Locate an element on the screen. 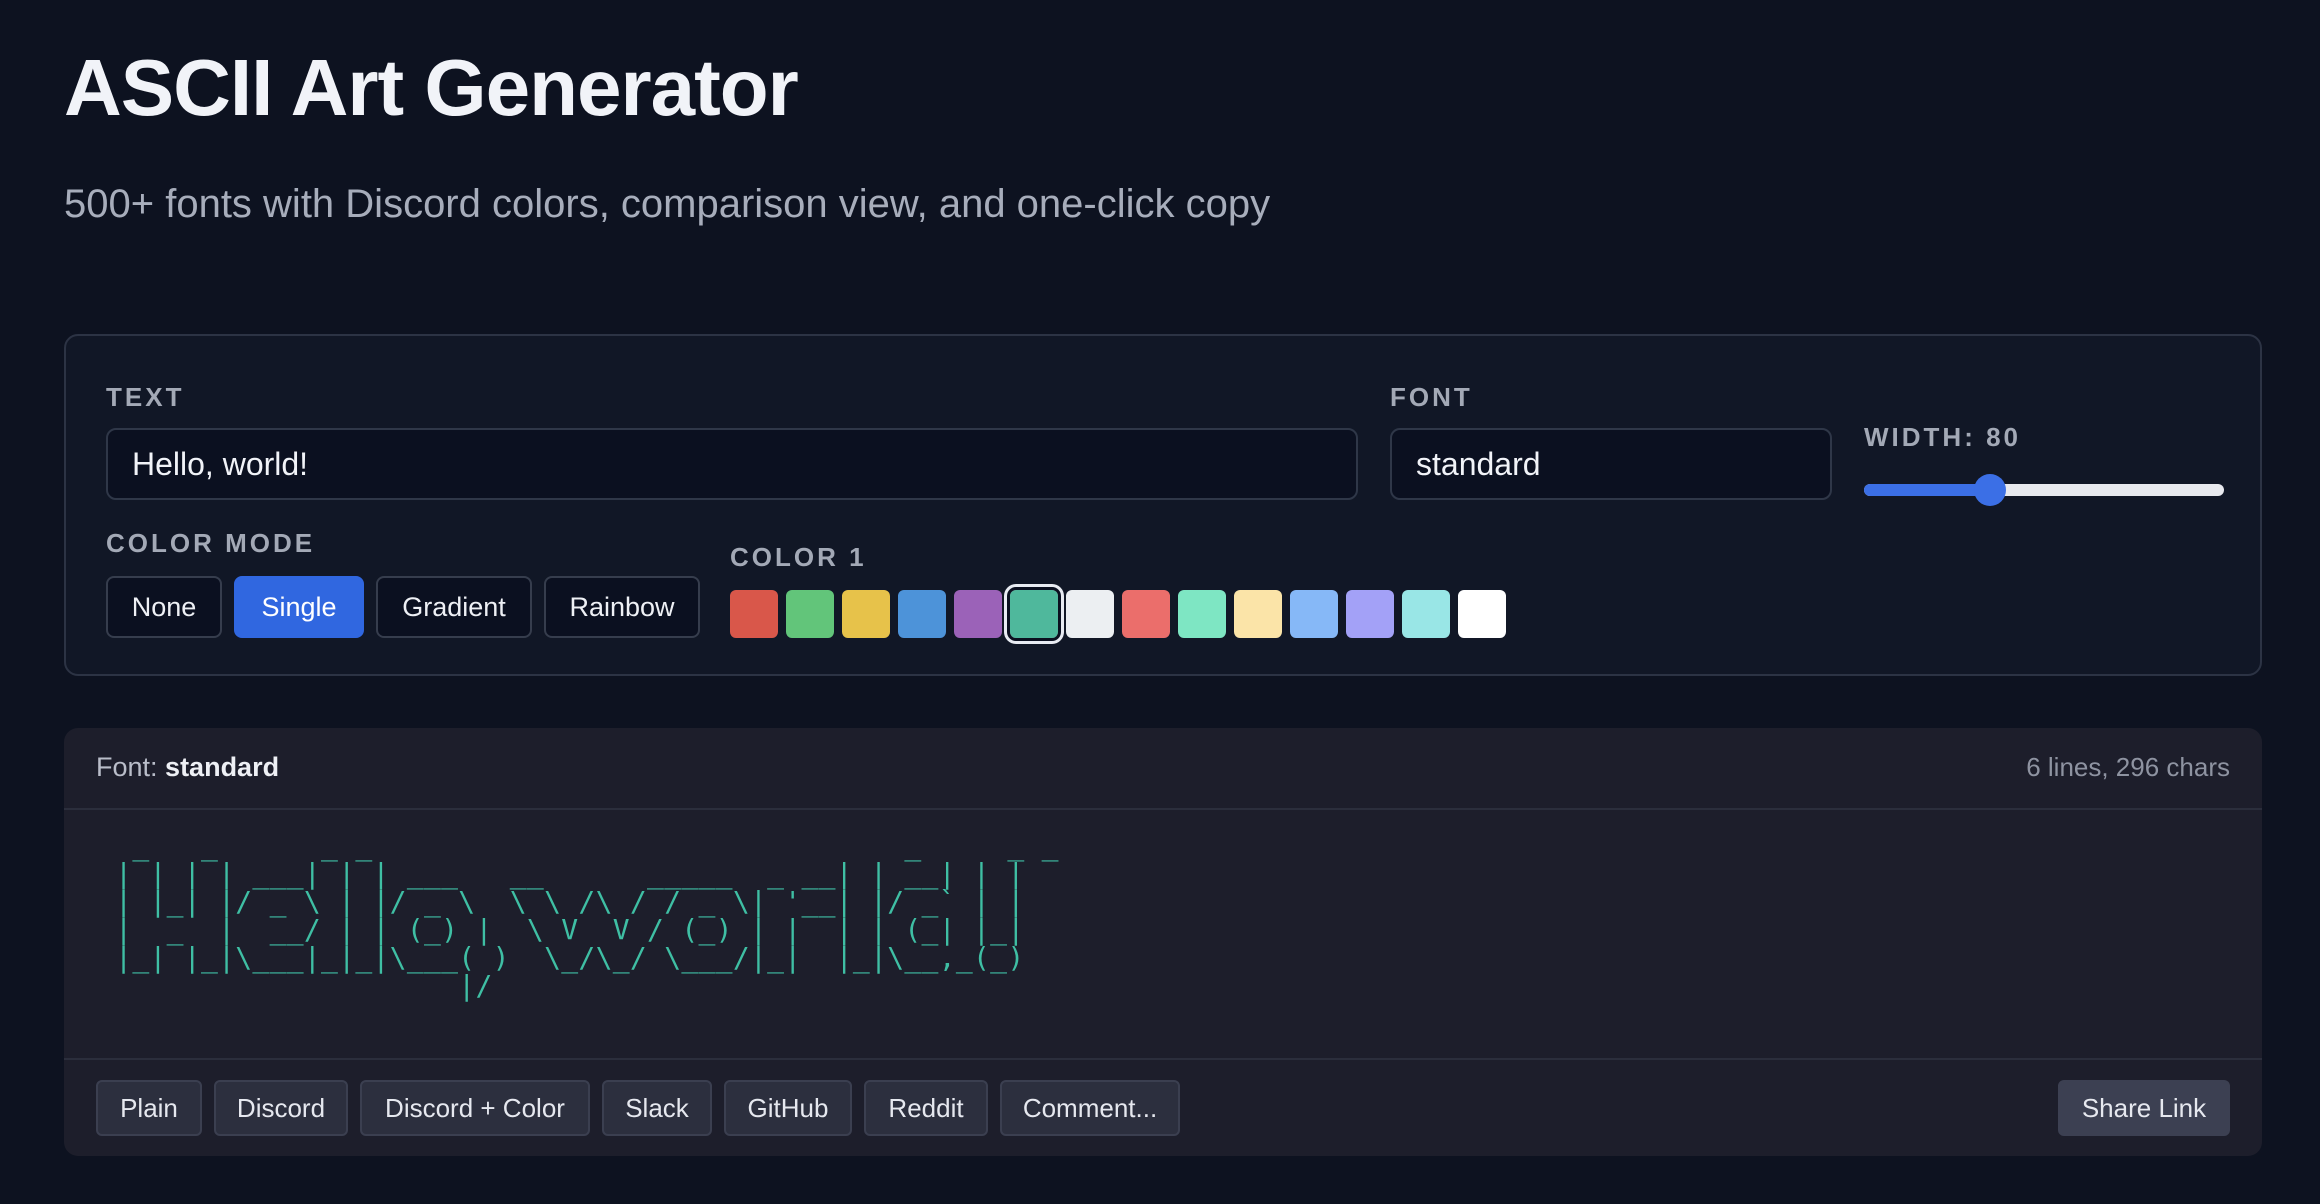  copy-plain-button: Plain is located at coordinates (149, 1108).